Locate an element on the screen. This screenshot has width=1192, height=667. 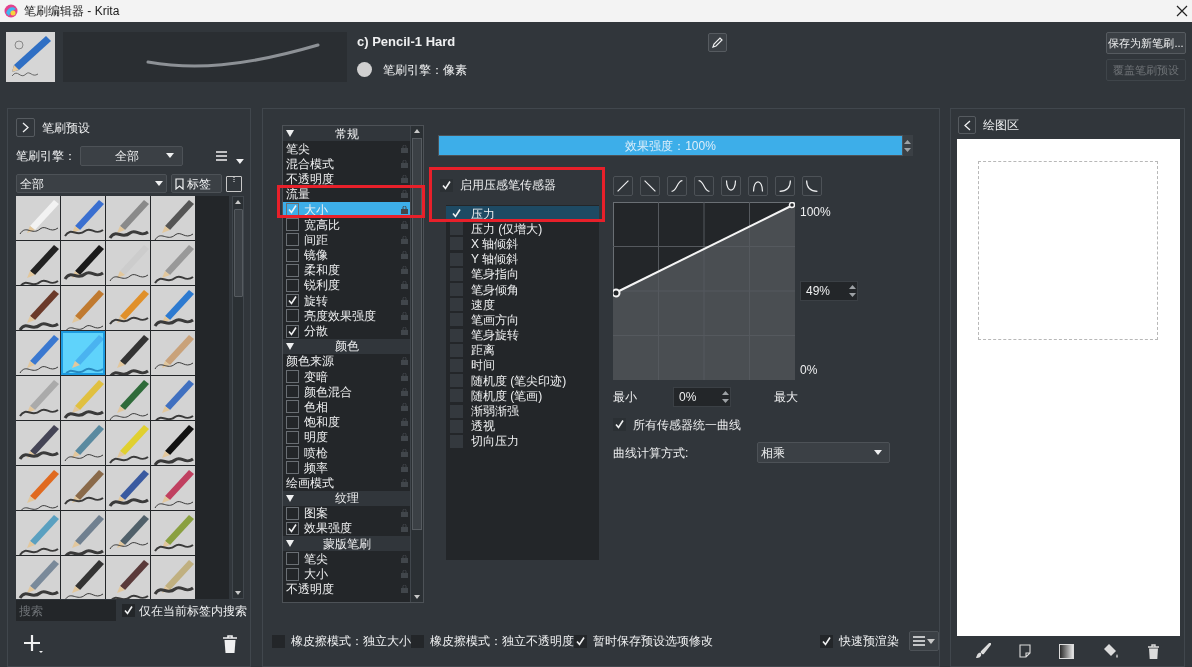
tag-view-button is located at coordinates (234, 183).